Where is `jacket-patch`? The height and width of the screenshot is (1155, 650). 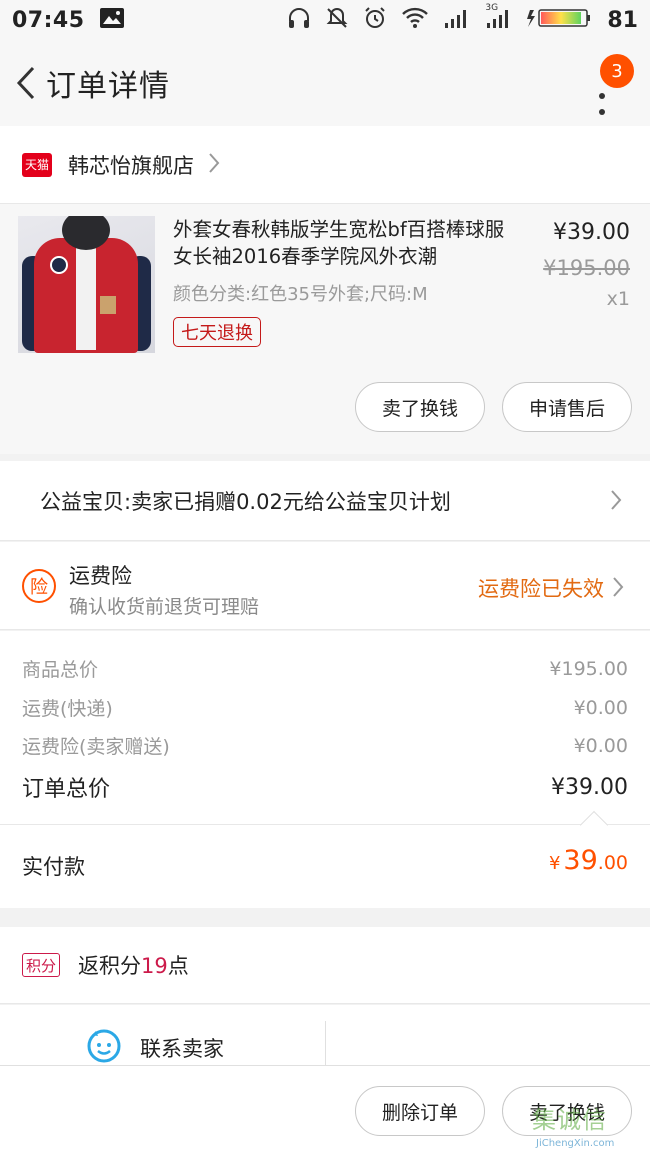
jacket-patch is located at coordinates (108, 305).